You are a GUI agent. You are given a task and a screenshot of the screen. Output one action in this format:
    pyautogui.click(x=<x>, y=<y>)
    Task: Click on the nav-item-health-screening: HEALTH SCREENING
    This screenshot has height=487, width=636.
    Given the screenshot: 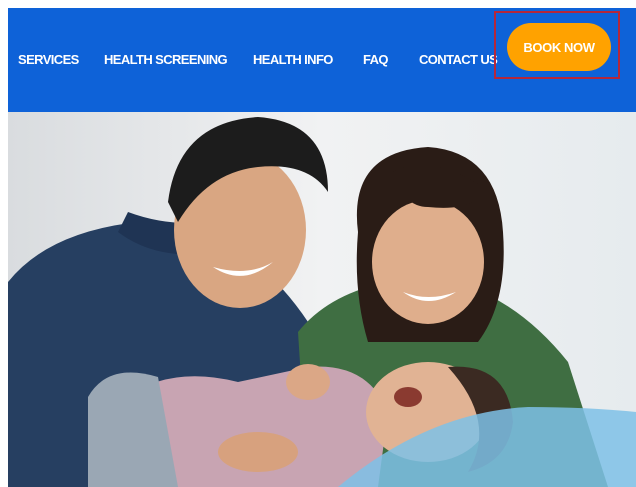 What is the action you would take?
    pyautogui.click(x=166, y=59)
    